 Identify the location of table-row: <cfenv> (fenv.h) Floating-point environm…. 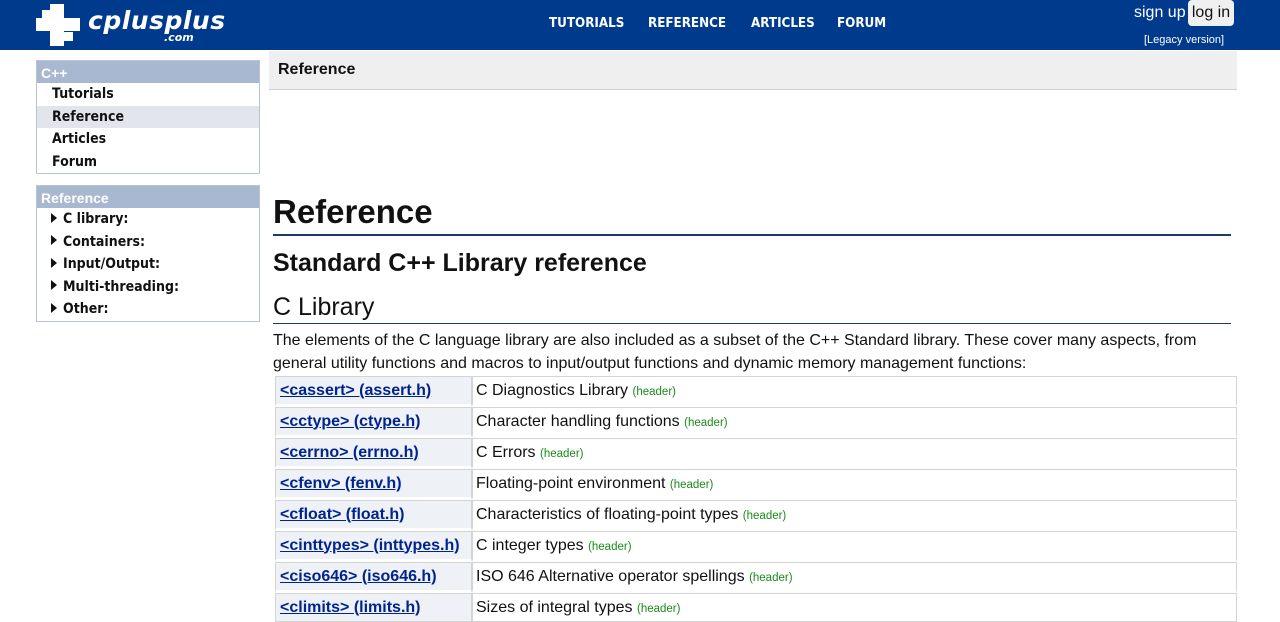
(756, 484).